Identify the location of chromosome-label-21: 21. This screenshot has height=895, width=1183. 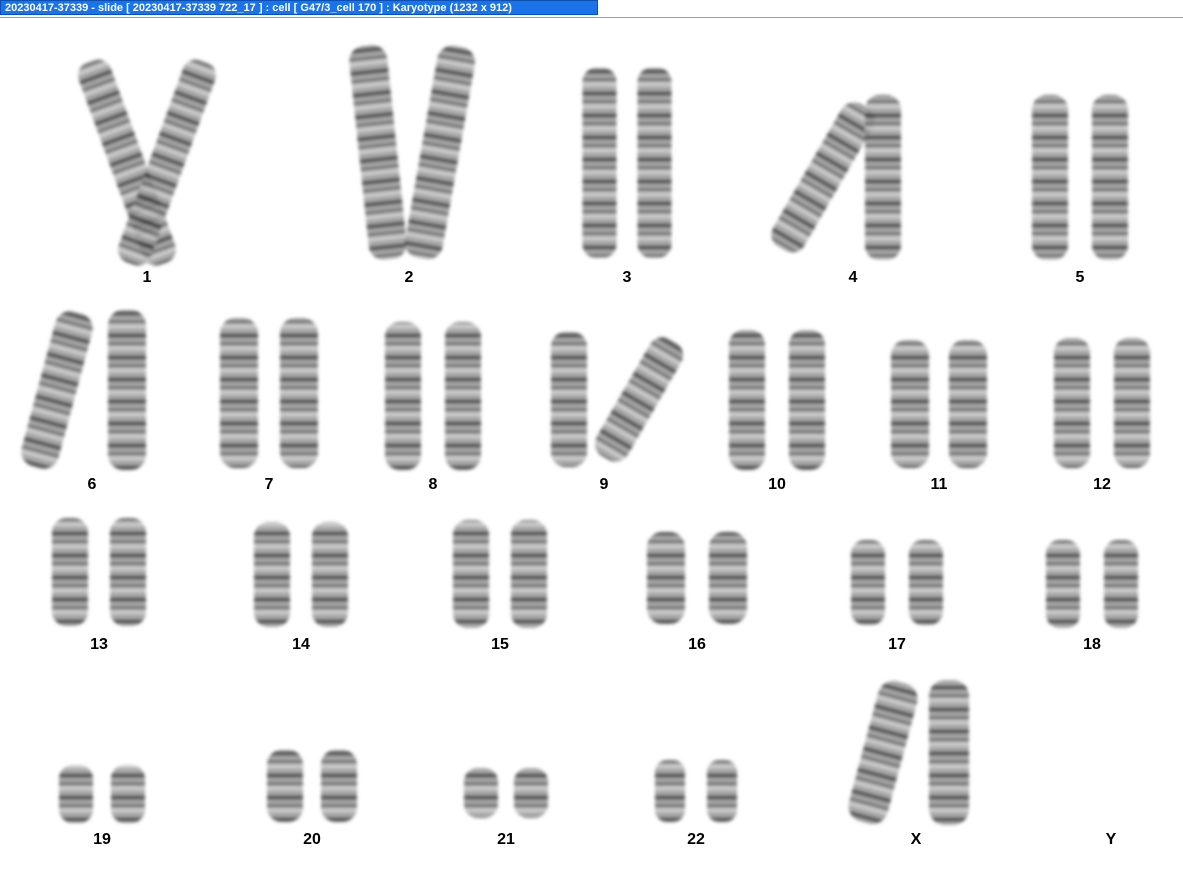
(506, 839).